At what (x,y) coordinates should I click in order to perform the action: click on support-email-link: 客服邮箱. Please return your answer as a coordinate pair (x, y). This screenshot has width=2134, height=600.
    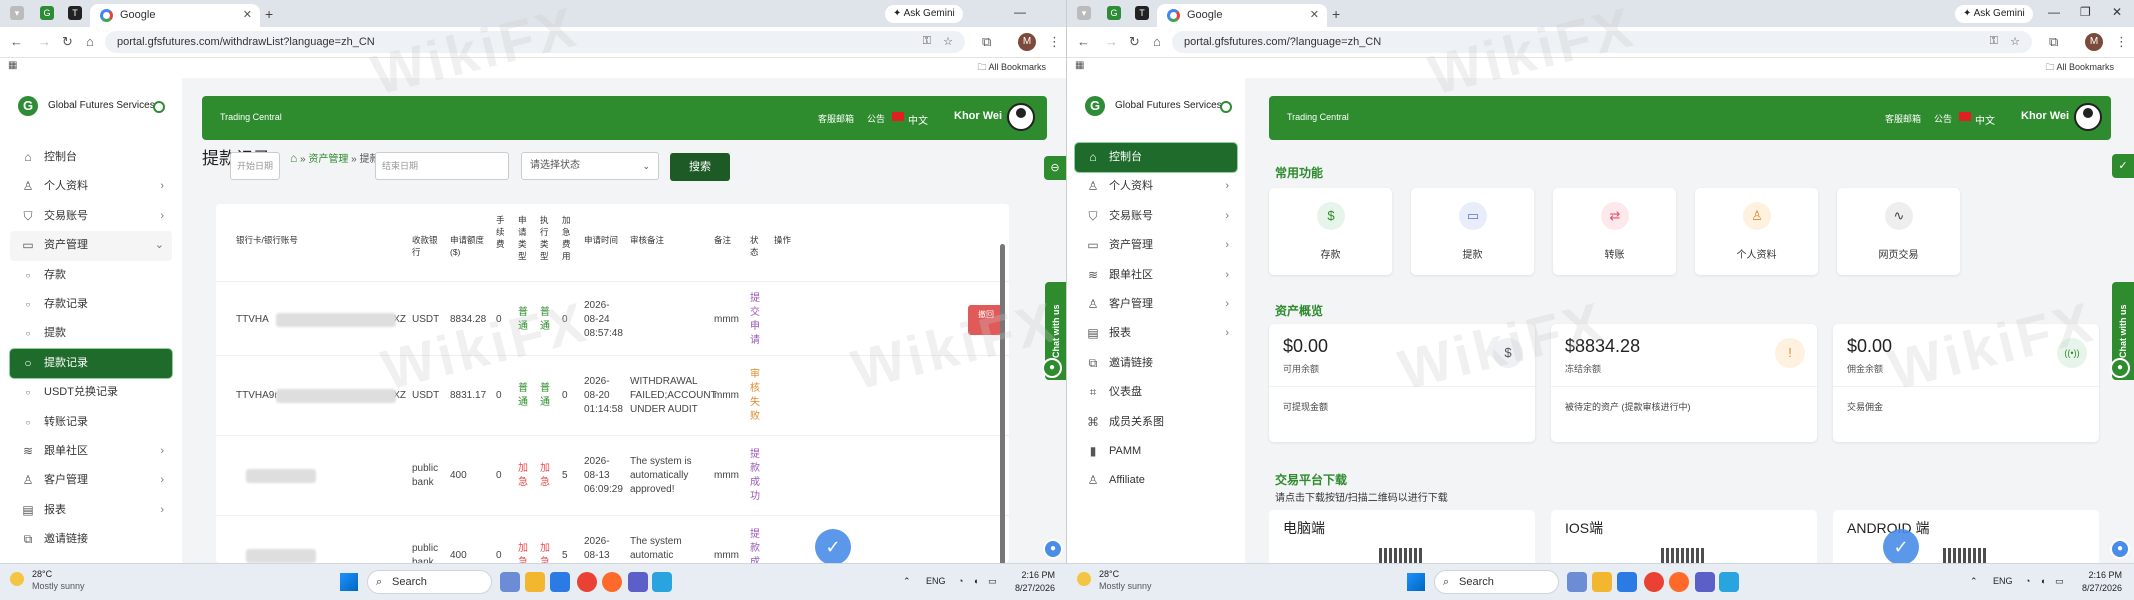
    Looking at the image, I should click on (1903, 118).